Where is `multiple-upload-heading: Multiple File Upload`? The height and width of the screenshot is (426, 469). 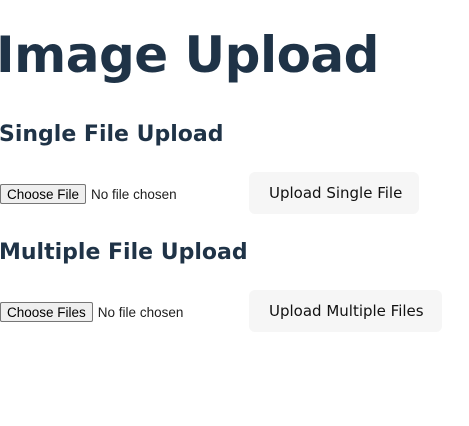 multiple-upload-heading: Multiple File Upload is located at coordinates (124, 252).